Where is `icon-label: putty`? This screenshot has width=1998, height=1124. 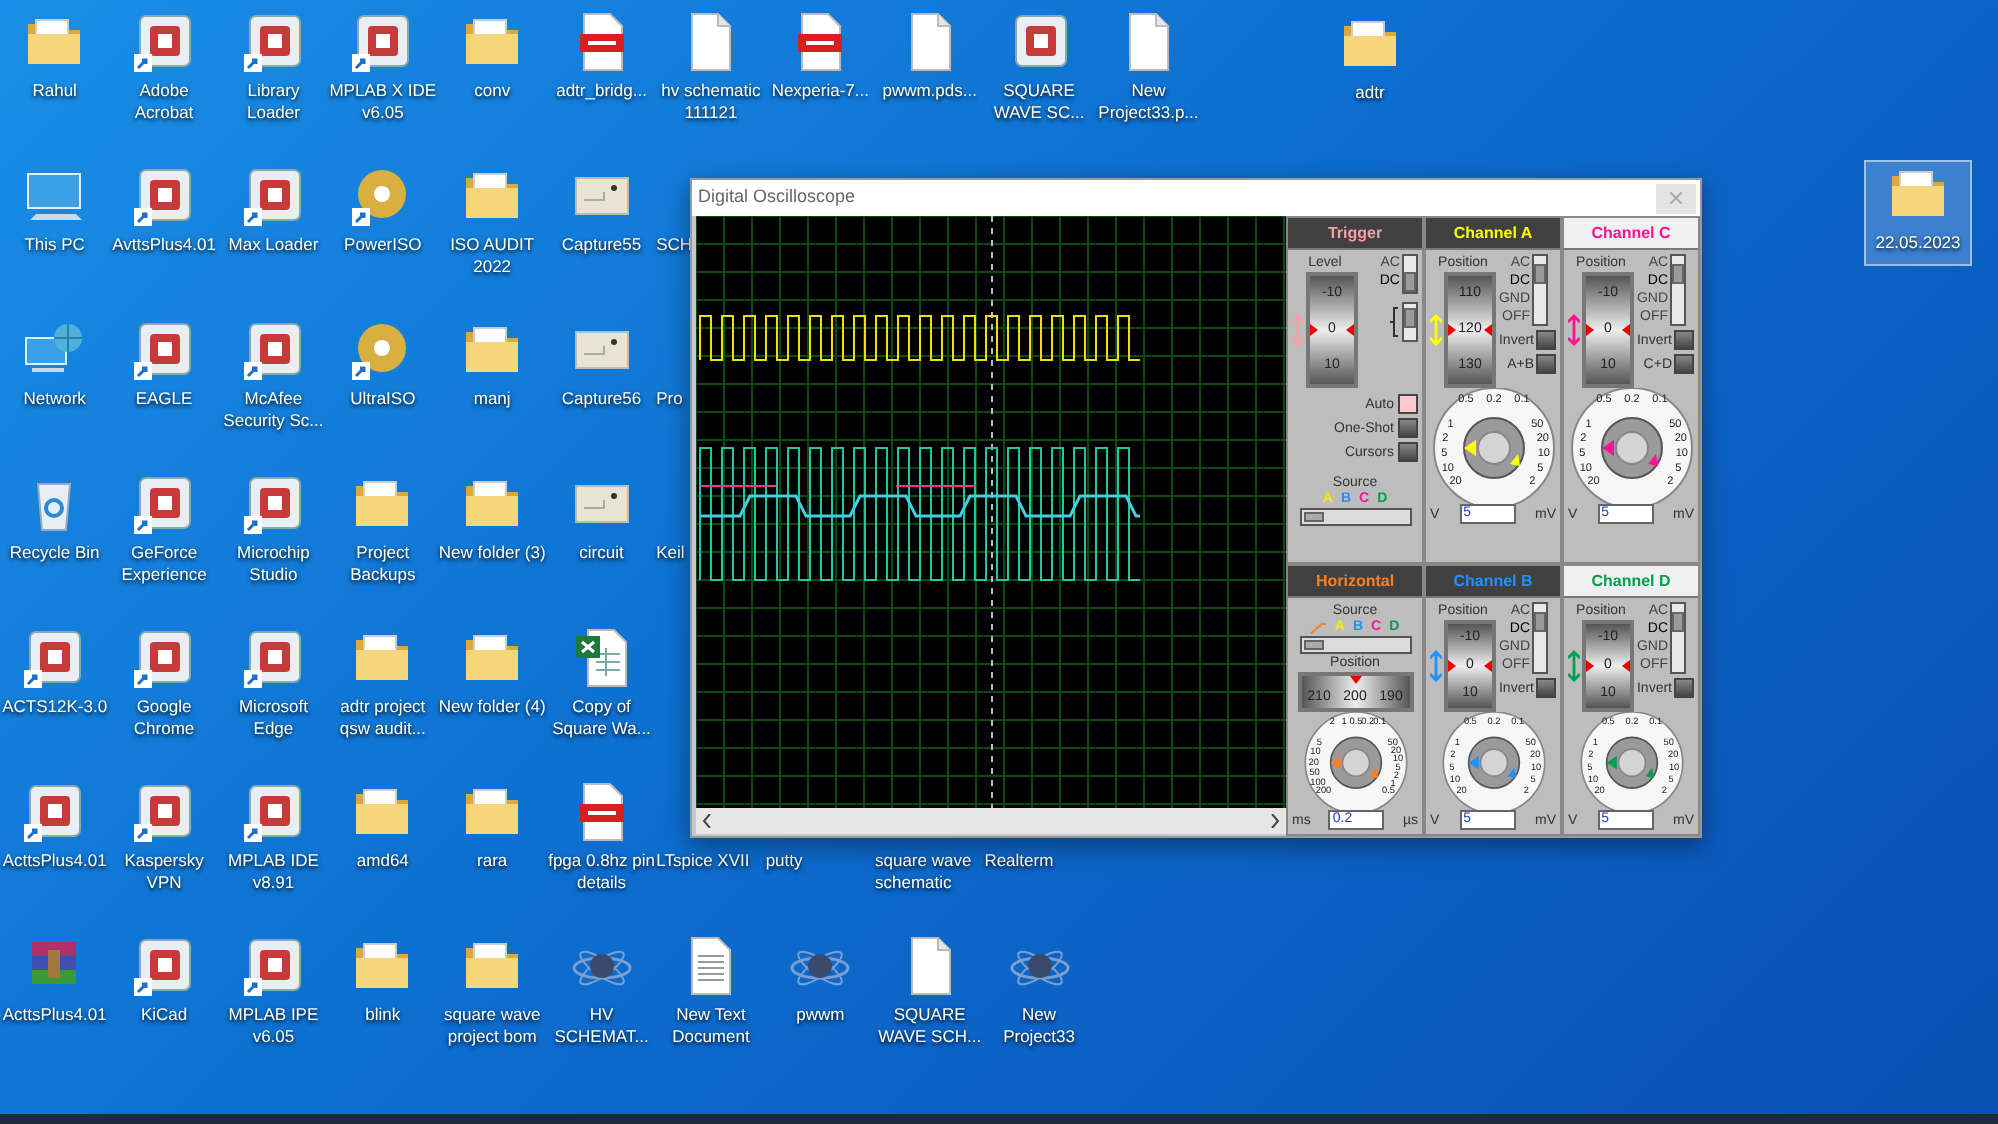 icon-label: putty is located at coordinates (784, 861).